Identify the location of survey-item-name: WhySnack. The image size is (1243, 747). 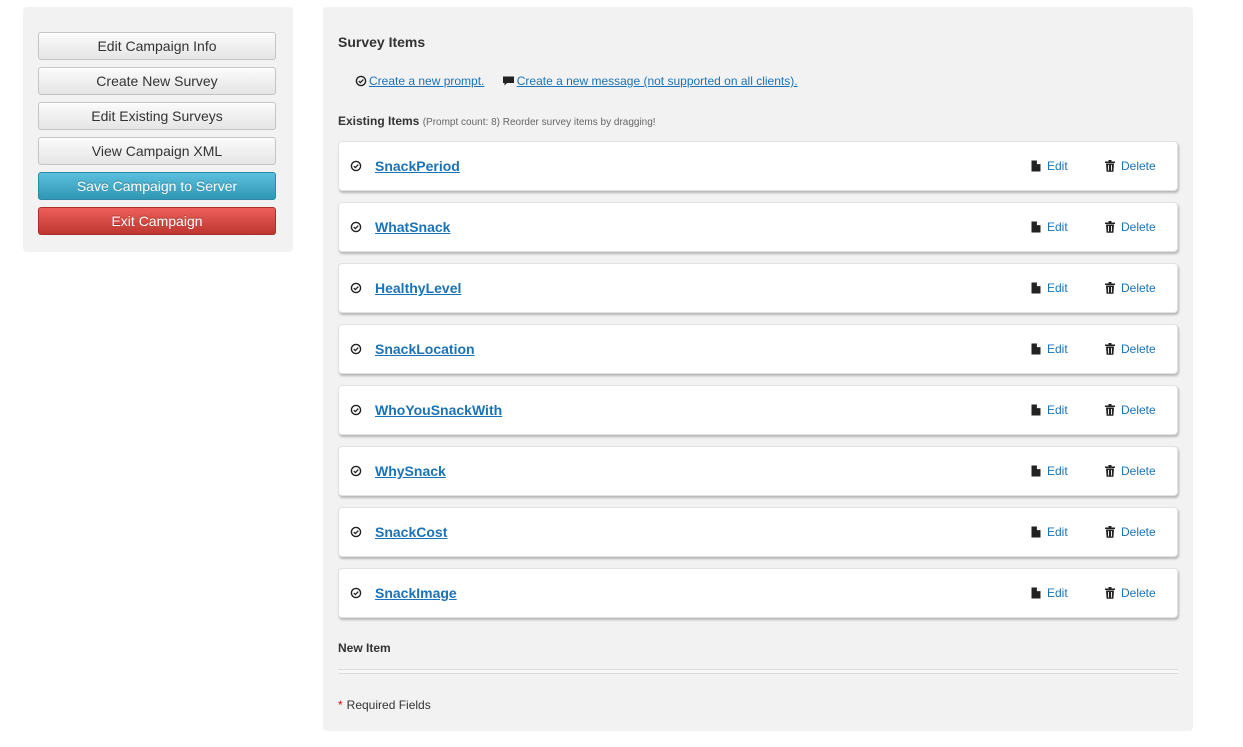
(410, 471).